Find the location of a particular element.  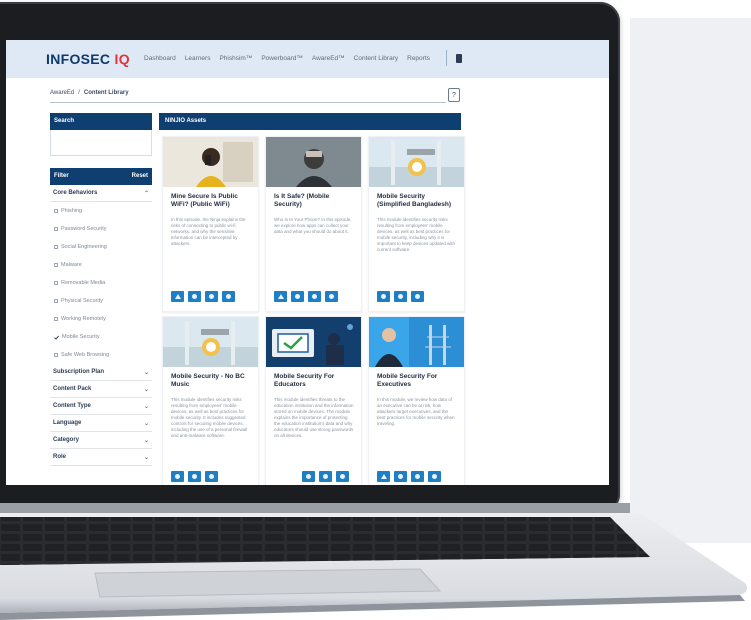

search-input is located at coordinates (101, 143).